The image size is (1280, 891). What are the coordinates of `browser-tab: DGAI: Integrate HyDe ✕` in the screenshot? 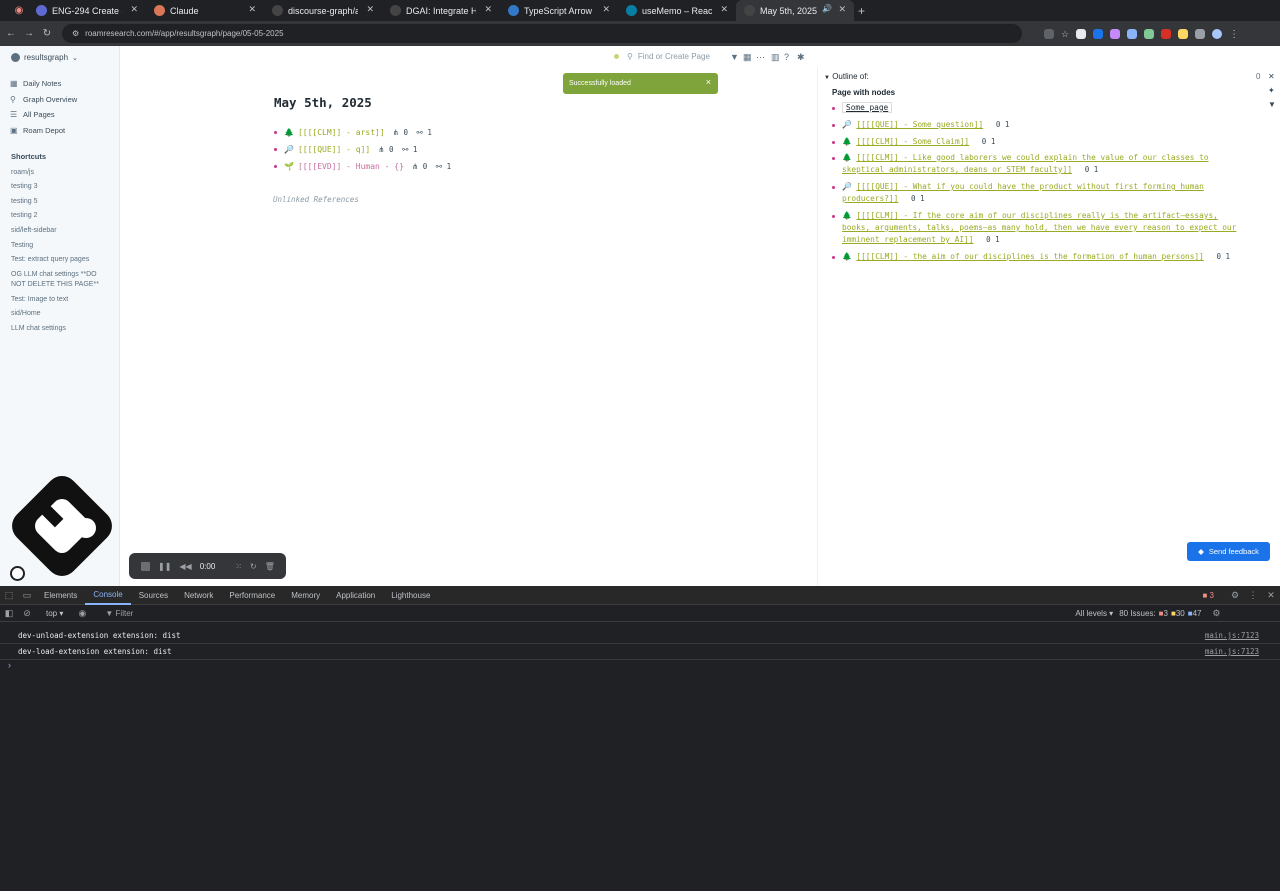 It's located at (441, 10).